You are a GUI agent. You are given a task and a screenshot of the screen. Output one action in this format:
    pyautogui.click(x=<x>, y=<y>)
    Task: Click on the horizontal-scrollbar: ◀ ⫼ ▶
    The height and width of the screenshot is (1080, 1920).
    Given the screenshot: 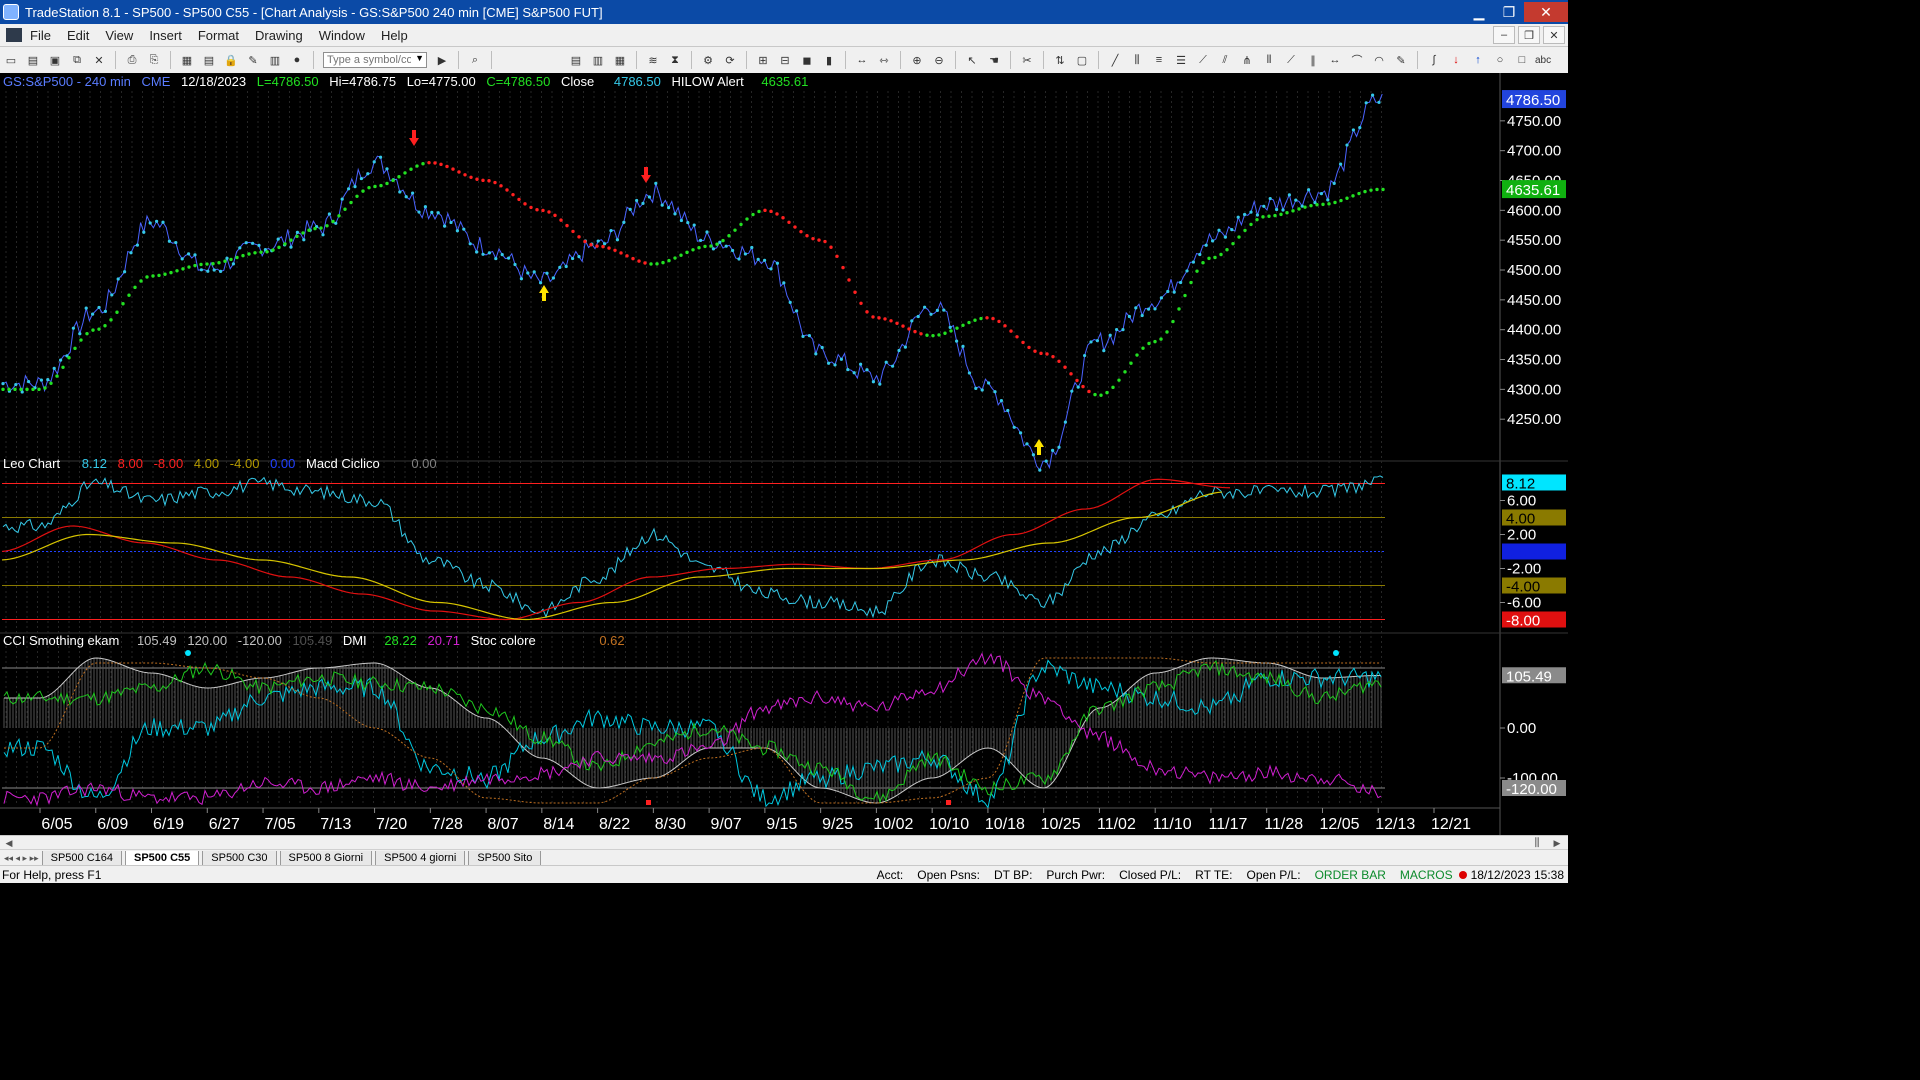 What is the action you would take?
    pyautogui.click(x=784, y=842)
    